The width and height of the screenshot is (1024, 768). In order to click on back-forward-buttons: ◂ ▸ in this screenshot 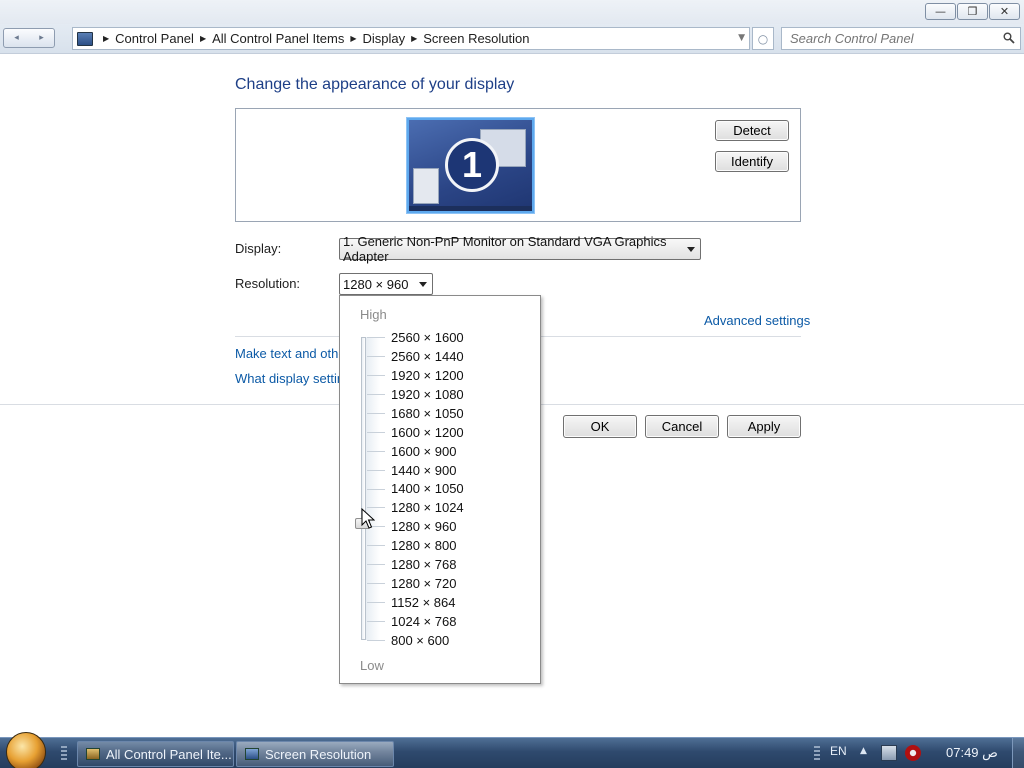, I will do `click(29, 38)`.